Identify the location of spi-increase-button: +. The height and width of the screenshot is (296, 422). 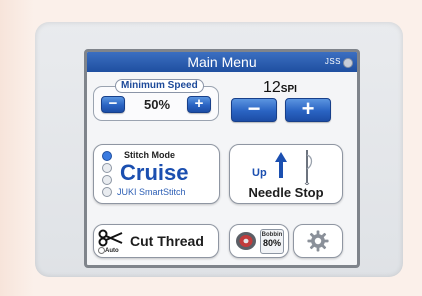
(308, 110).